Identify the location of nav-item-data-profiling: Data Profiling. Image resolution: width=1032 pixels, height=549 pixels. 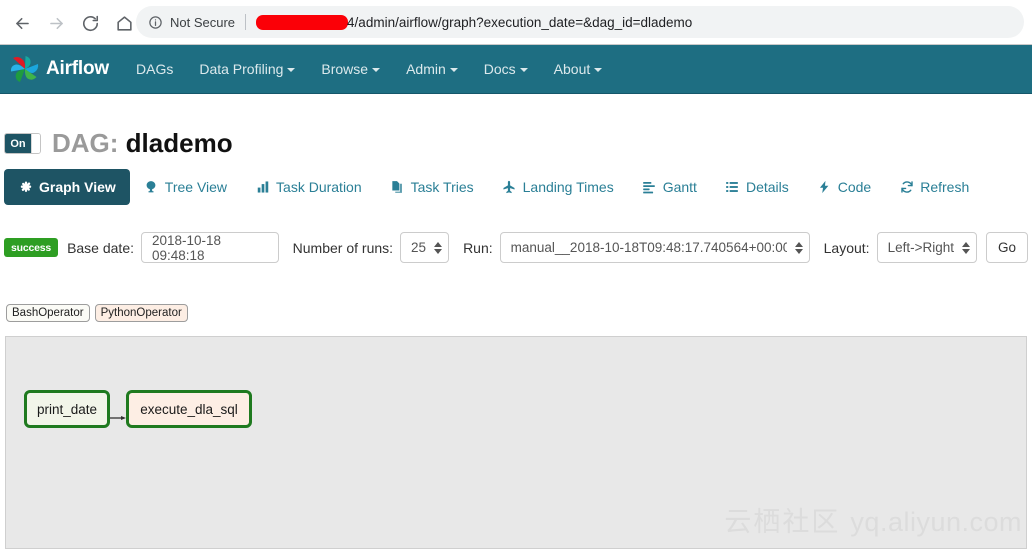
(247, 69).